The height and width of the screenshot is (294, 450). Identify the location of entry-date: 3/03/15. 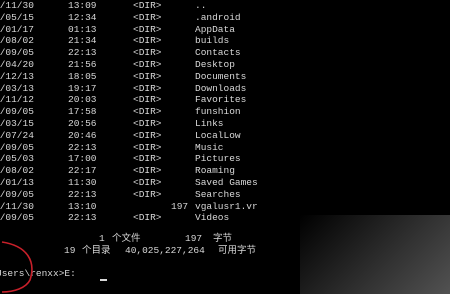
(17, 123).